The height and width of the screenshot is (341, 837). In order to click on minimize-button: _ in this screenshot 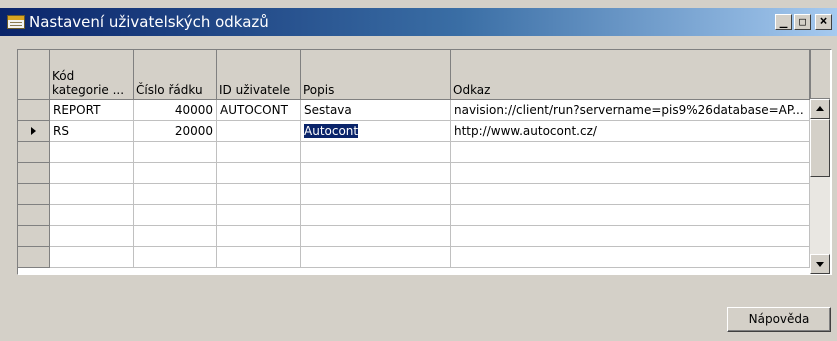, I will do `click(783, 22)`.